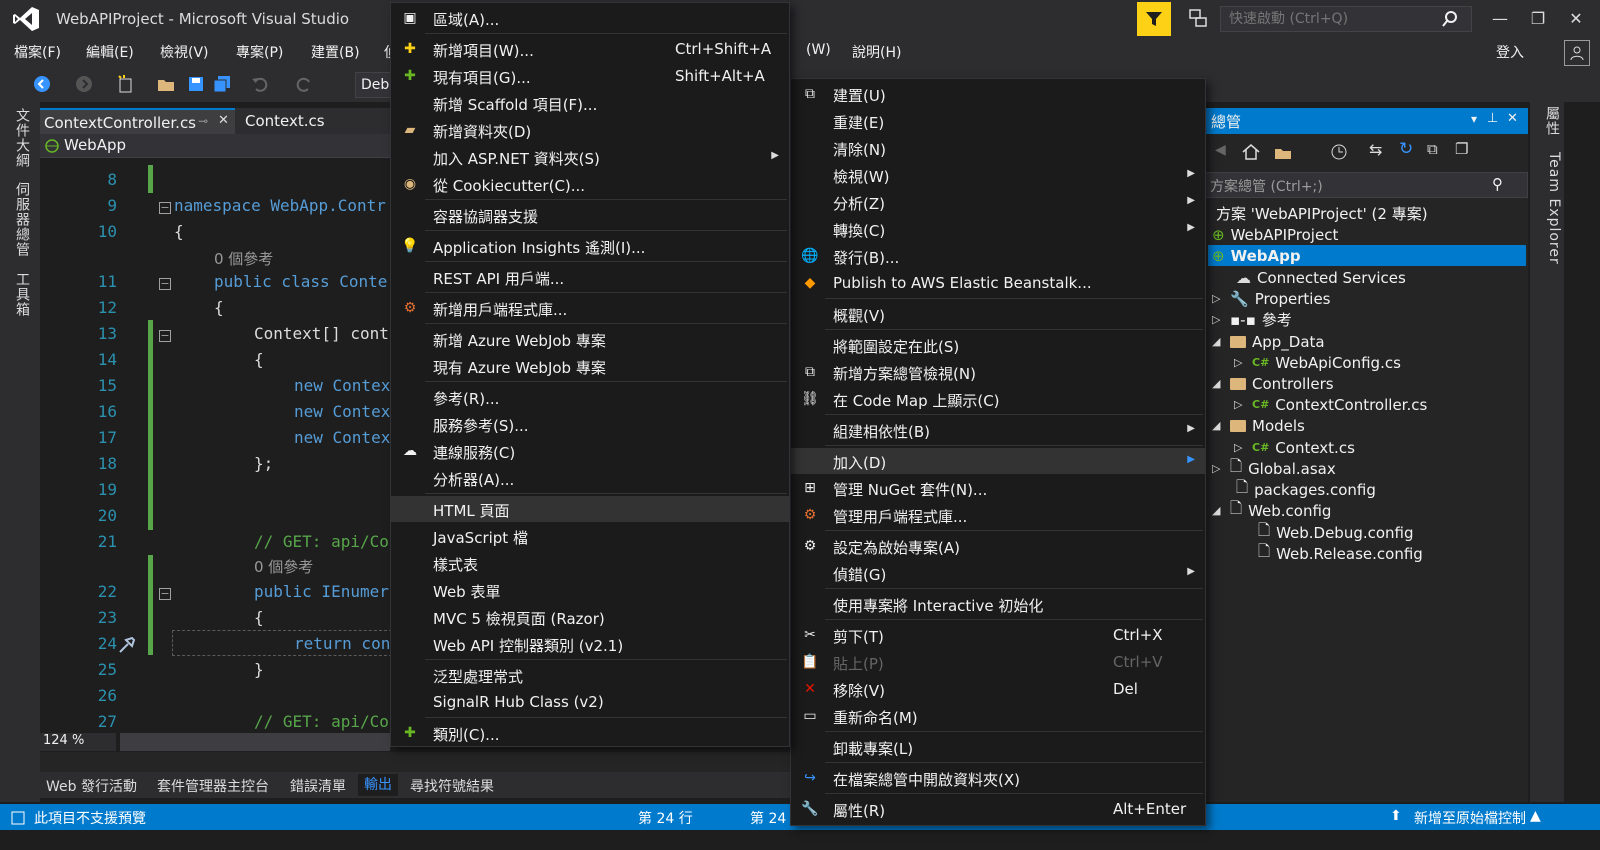 Image resolution: width=1600 pixels, height=850 pixels. What do you see at coordinates (220, 146) in the screenshot?
I see `navigation-bar: WebApp` at bounding box center [220, 146].